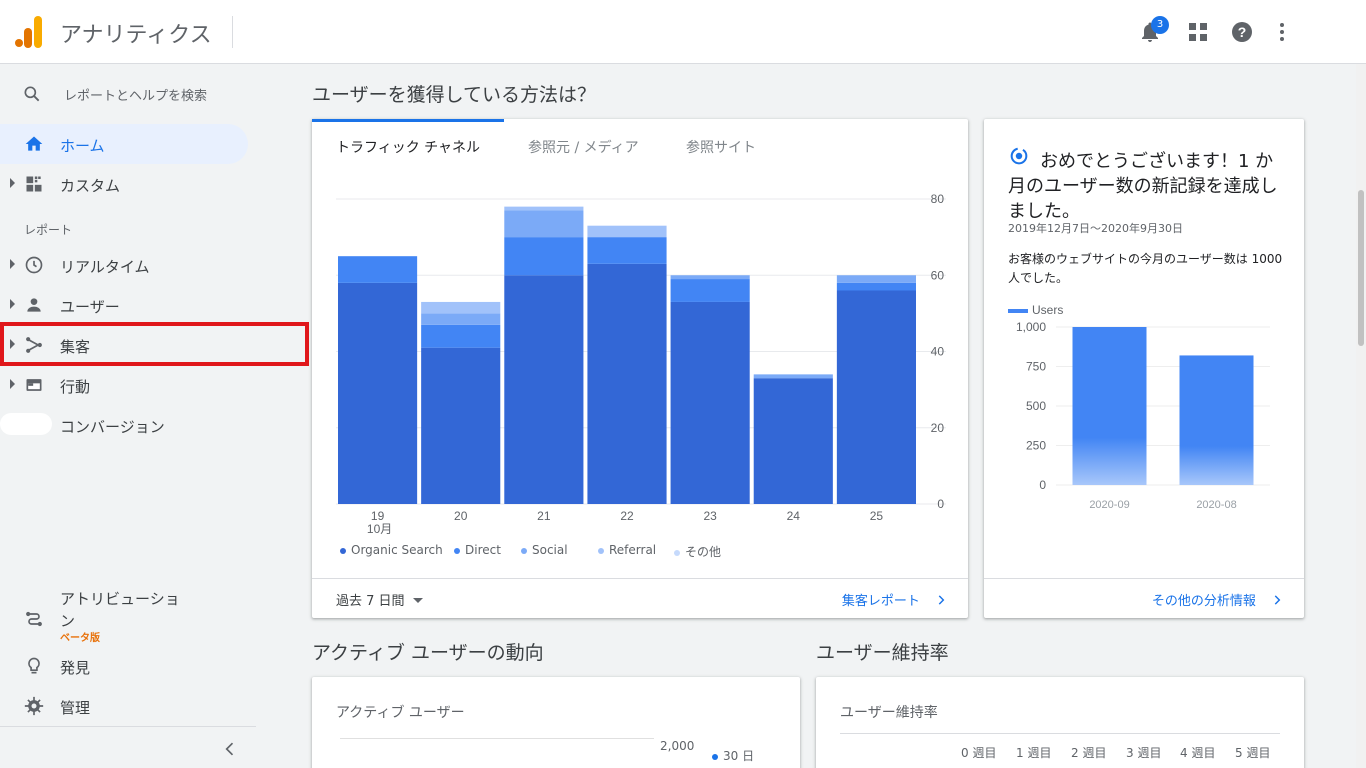 The image size is (1366, 768). I want to click on title-divider, so click(232, 32).